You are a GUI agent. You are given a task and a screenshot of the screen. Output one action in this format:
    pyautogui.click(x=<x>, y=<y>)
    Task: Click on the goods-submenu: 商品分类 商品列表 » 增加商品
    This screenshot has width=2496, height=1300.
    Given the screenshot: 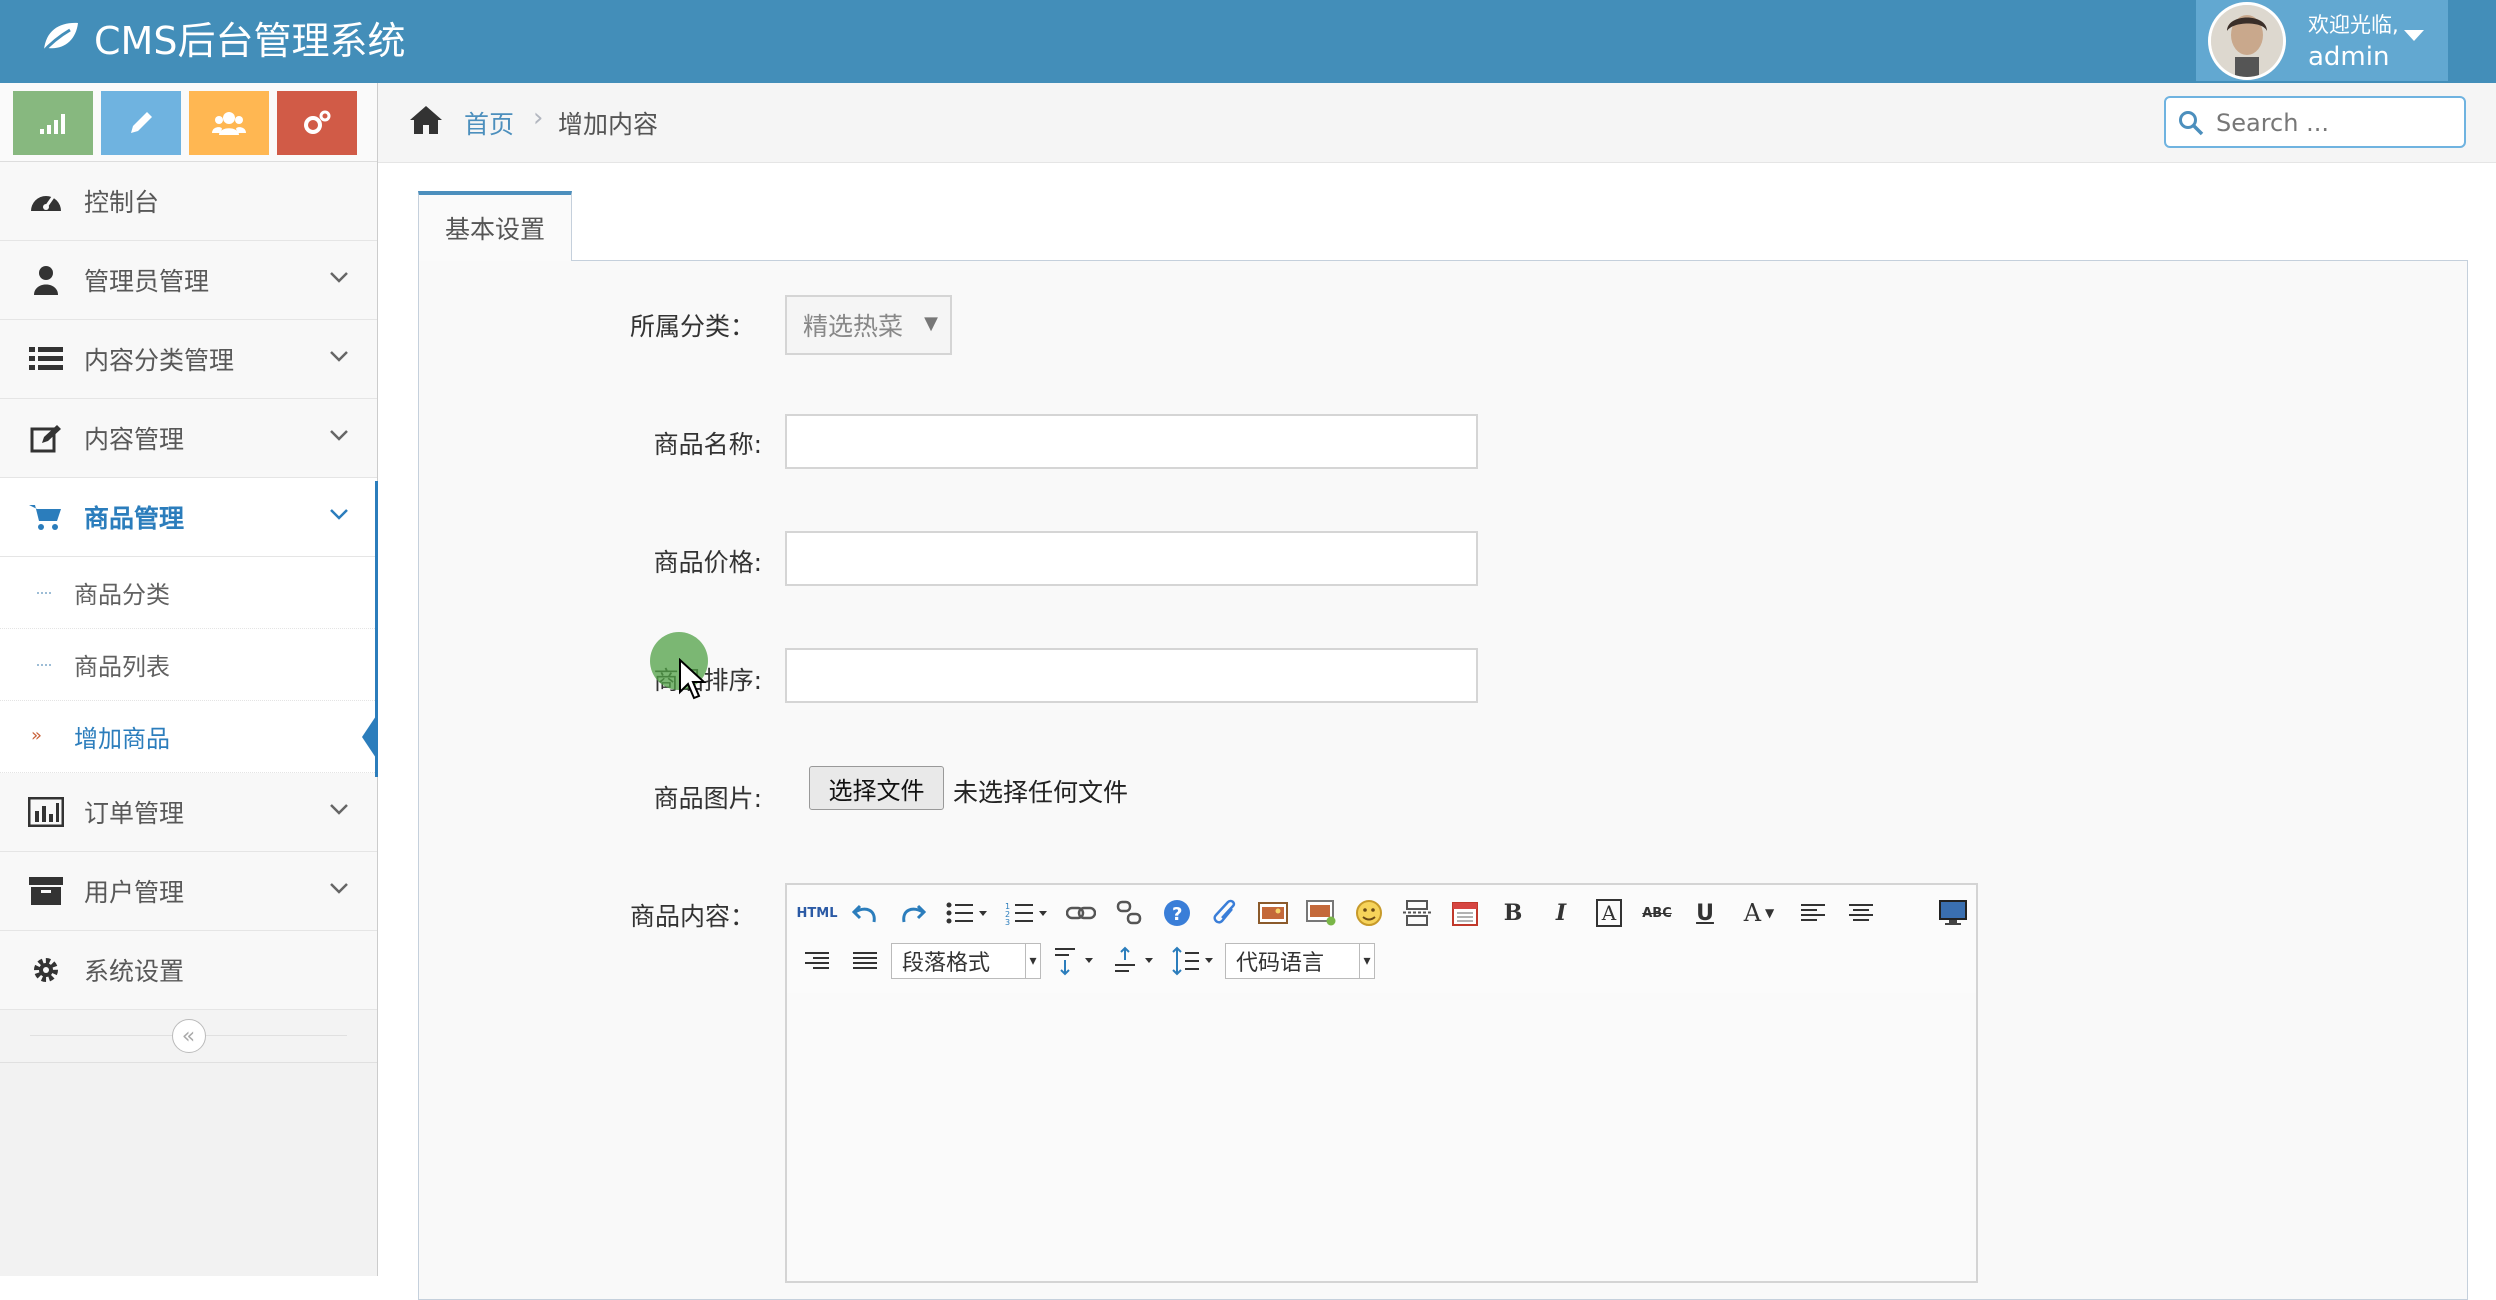 What is the action you would take?
    pyautogui.click(x=189, y=665)
    